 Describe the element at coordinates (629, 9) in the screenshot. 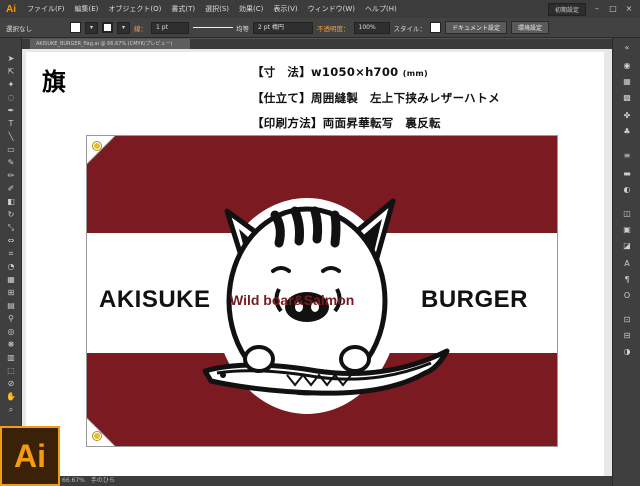

I see `close-icon: ×` at that location.